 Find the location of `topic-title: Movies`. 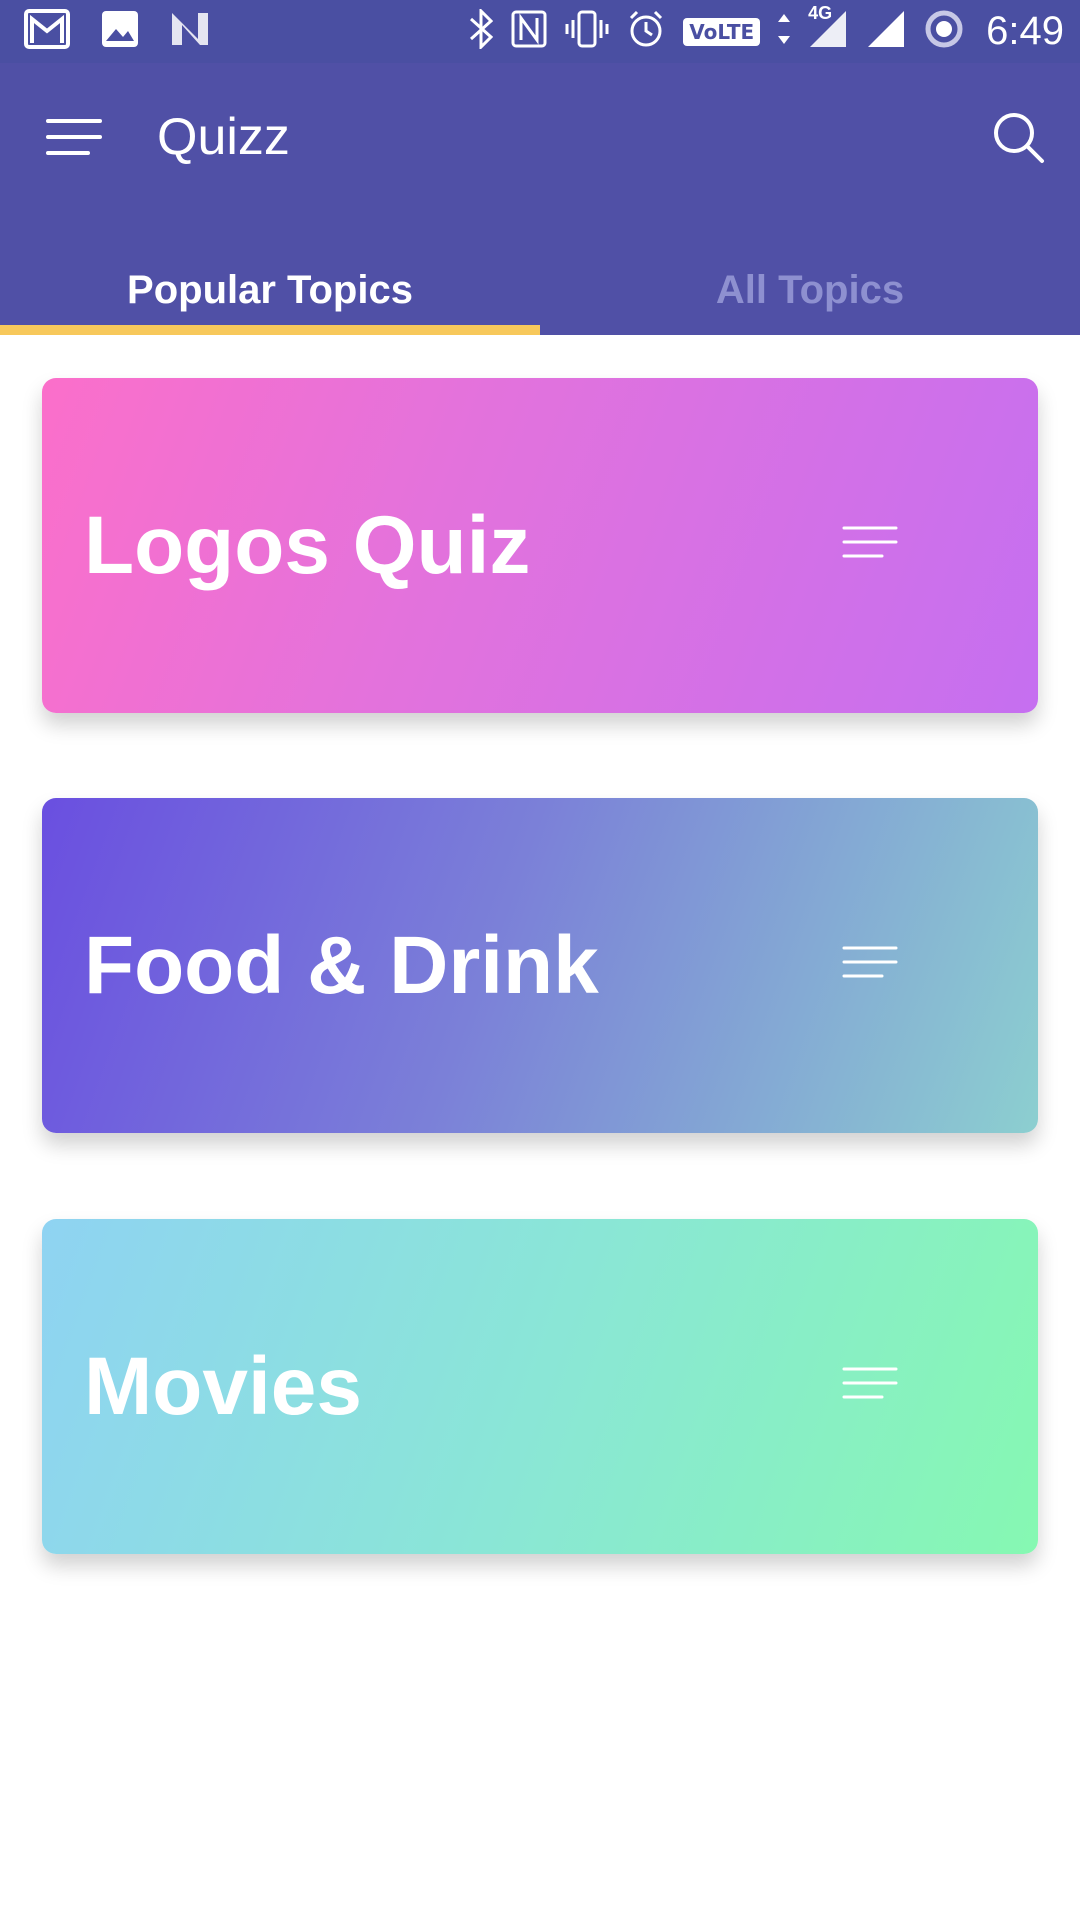

topic-title: Movies is located at coordinates (223, 1386).